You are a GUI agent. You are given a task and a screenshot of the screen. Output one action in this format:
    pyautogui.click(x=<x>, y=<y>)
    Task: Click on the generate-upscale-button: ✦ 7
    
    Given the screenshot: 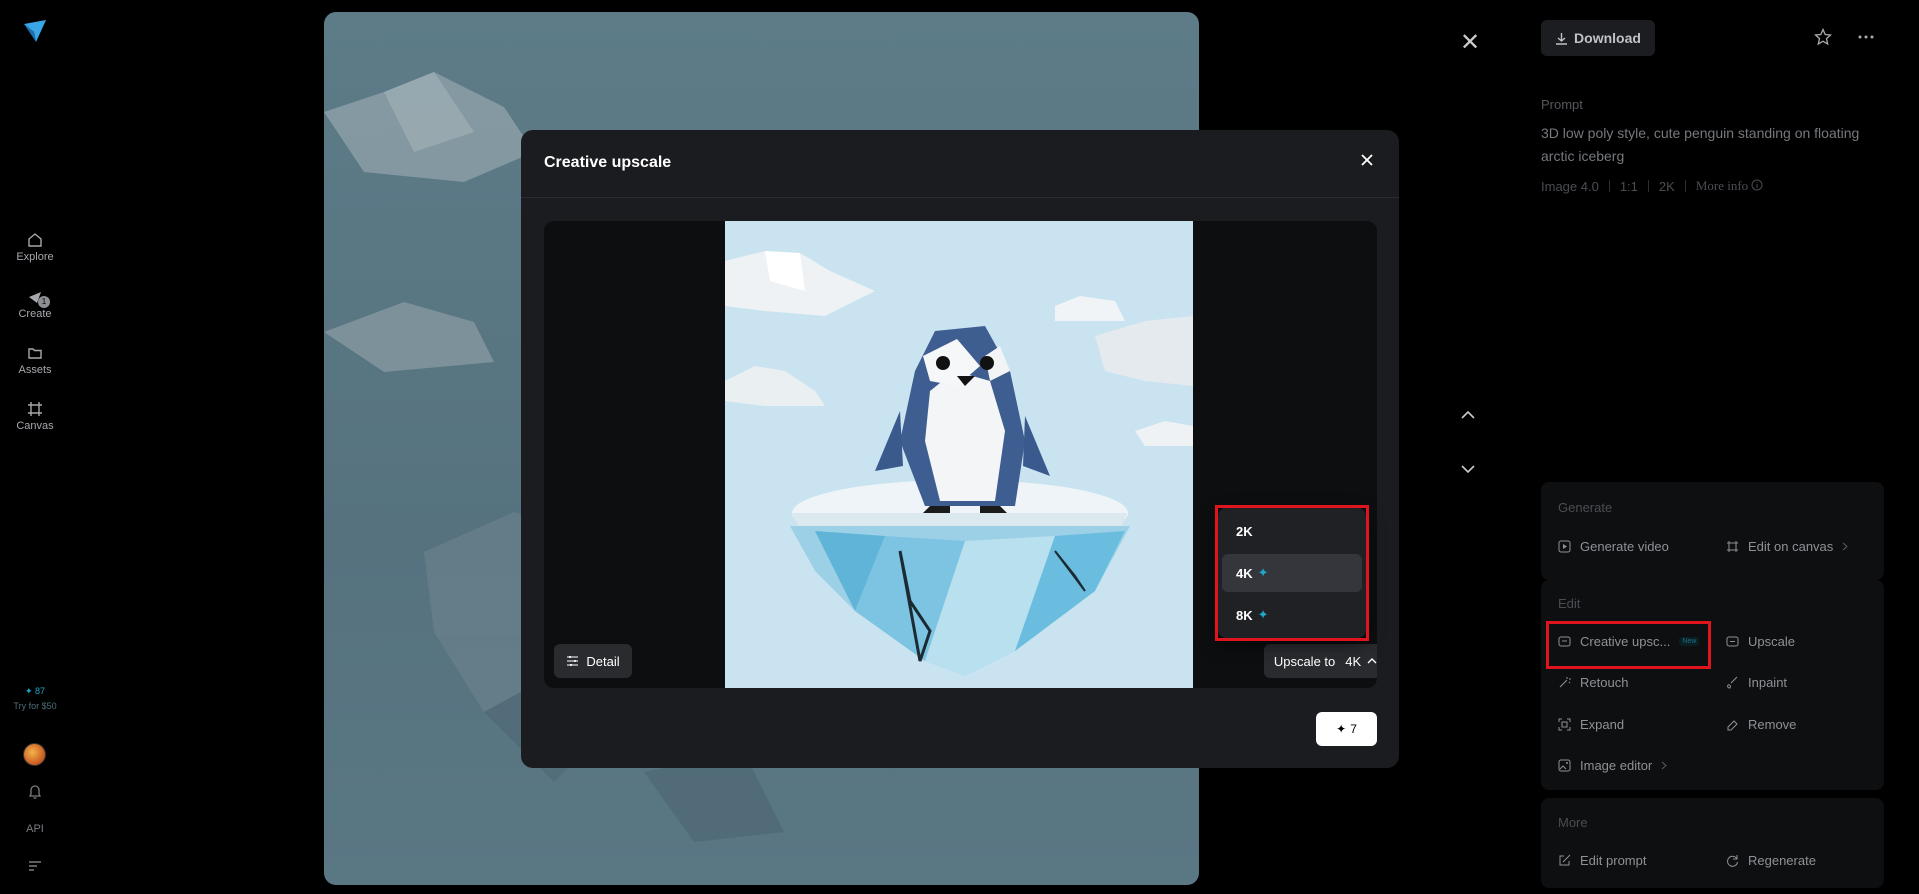 What is the action you would take?
    pyautogui.click(x=1346, y=729)
    